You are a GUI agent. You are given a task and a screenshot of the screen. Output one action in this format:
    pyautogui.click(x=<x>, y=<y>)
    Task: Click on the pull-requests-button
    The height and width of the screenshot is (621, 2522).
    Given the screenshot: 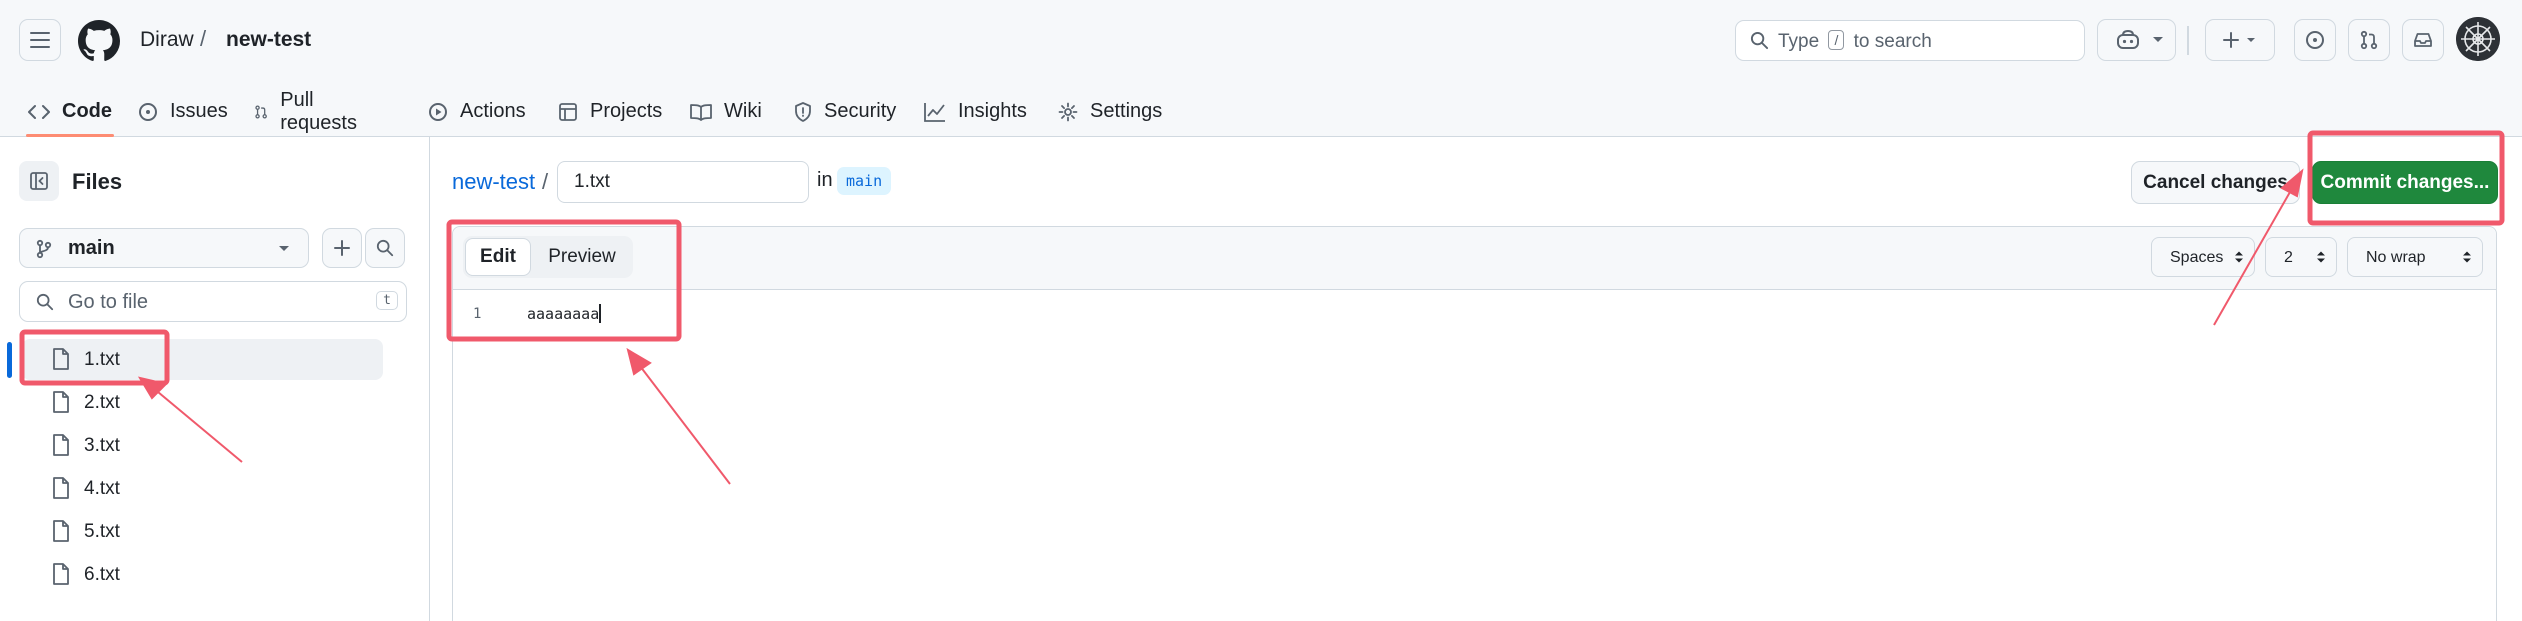 What is the action you would take?
    pyautogui.click(x=2369, y=40)
    